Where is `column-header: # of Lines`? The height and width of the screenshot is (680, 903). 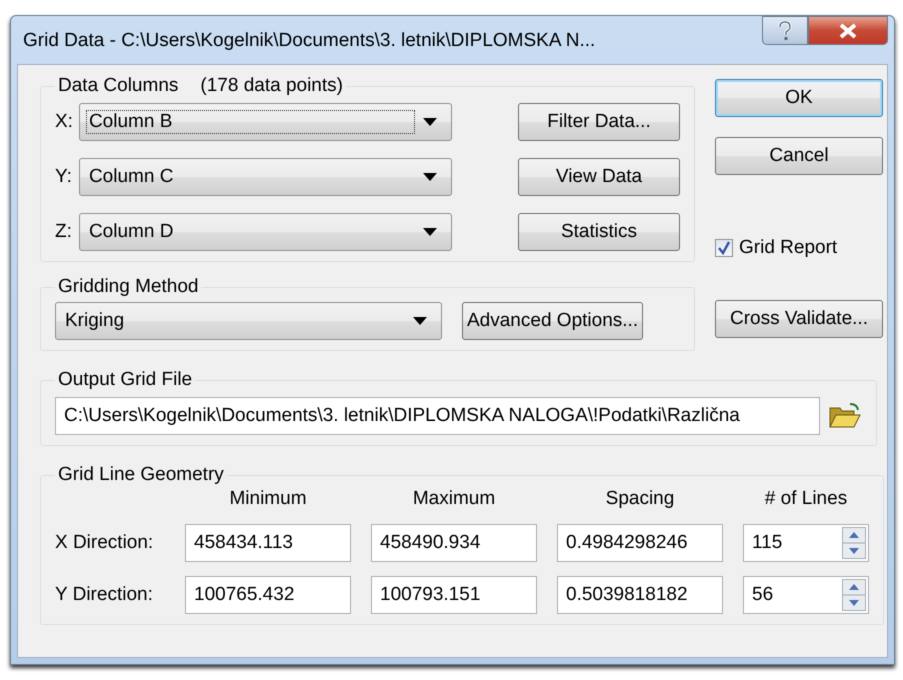 column-header: # of Lines is located at coordinates (806, 499).